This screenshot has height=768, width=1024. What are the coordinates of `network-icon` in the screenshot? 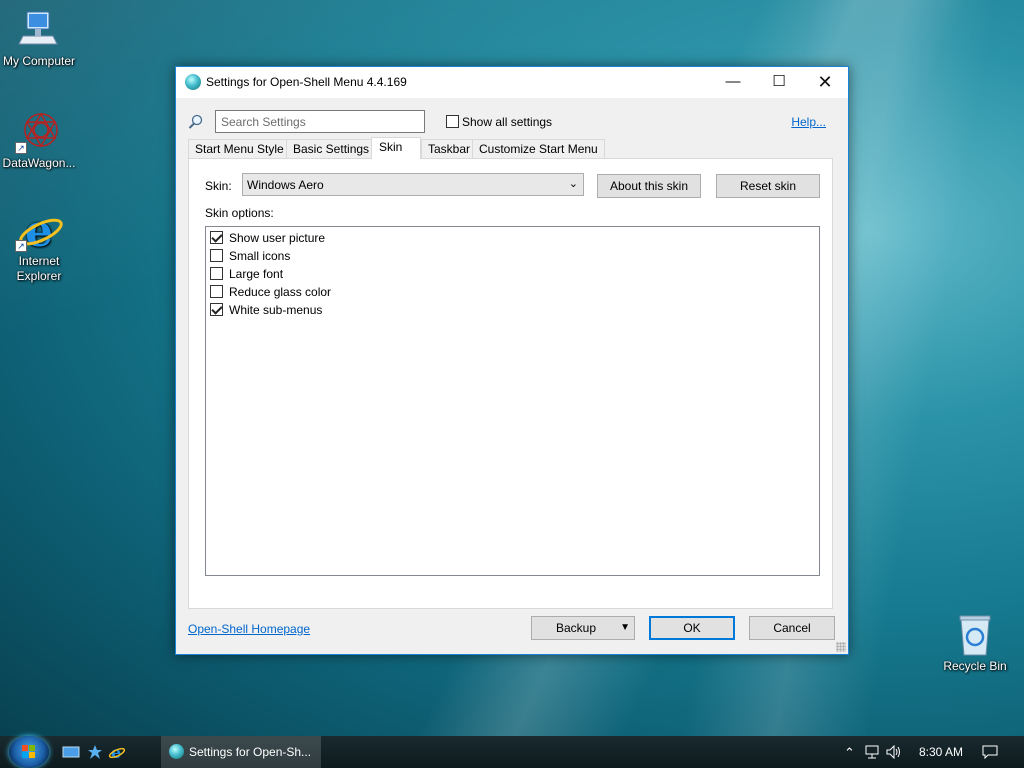 It's located at (872, 753).